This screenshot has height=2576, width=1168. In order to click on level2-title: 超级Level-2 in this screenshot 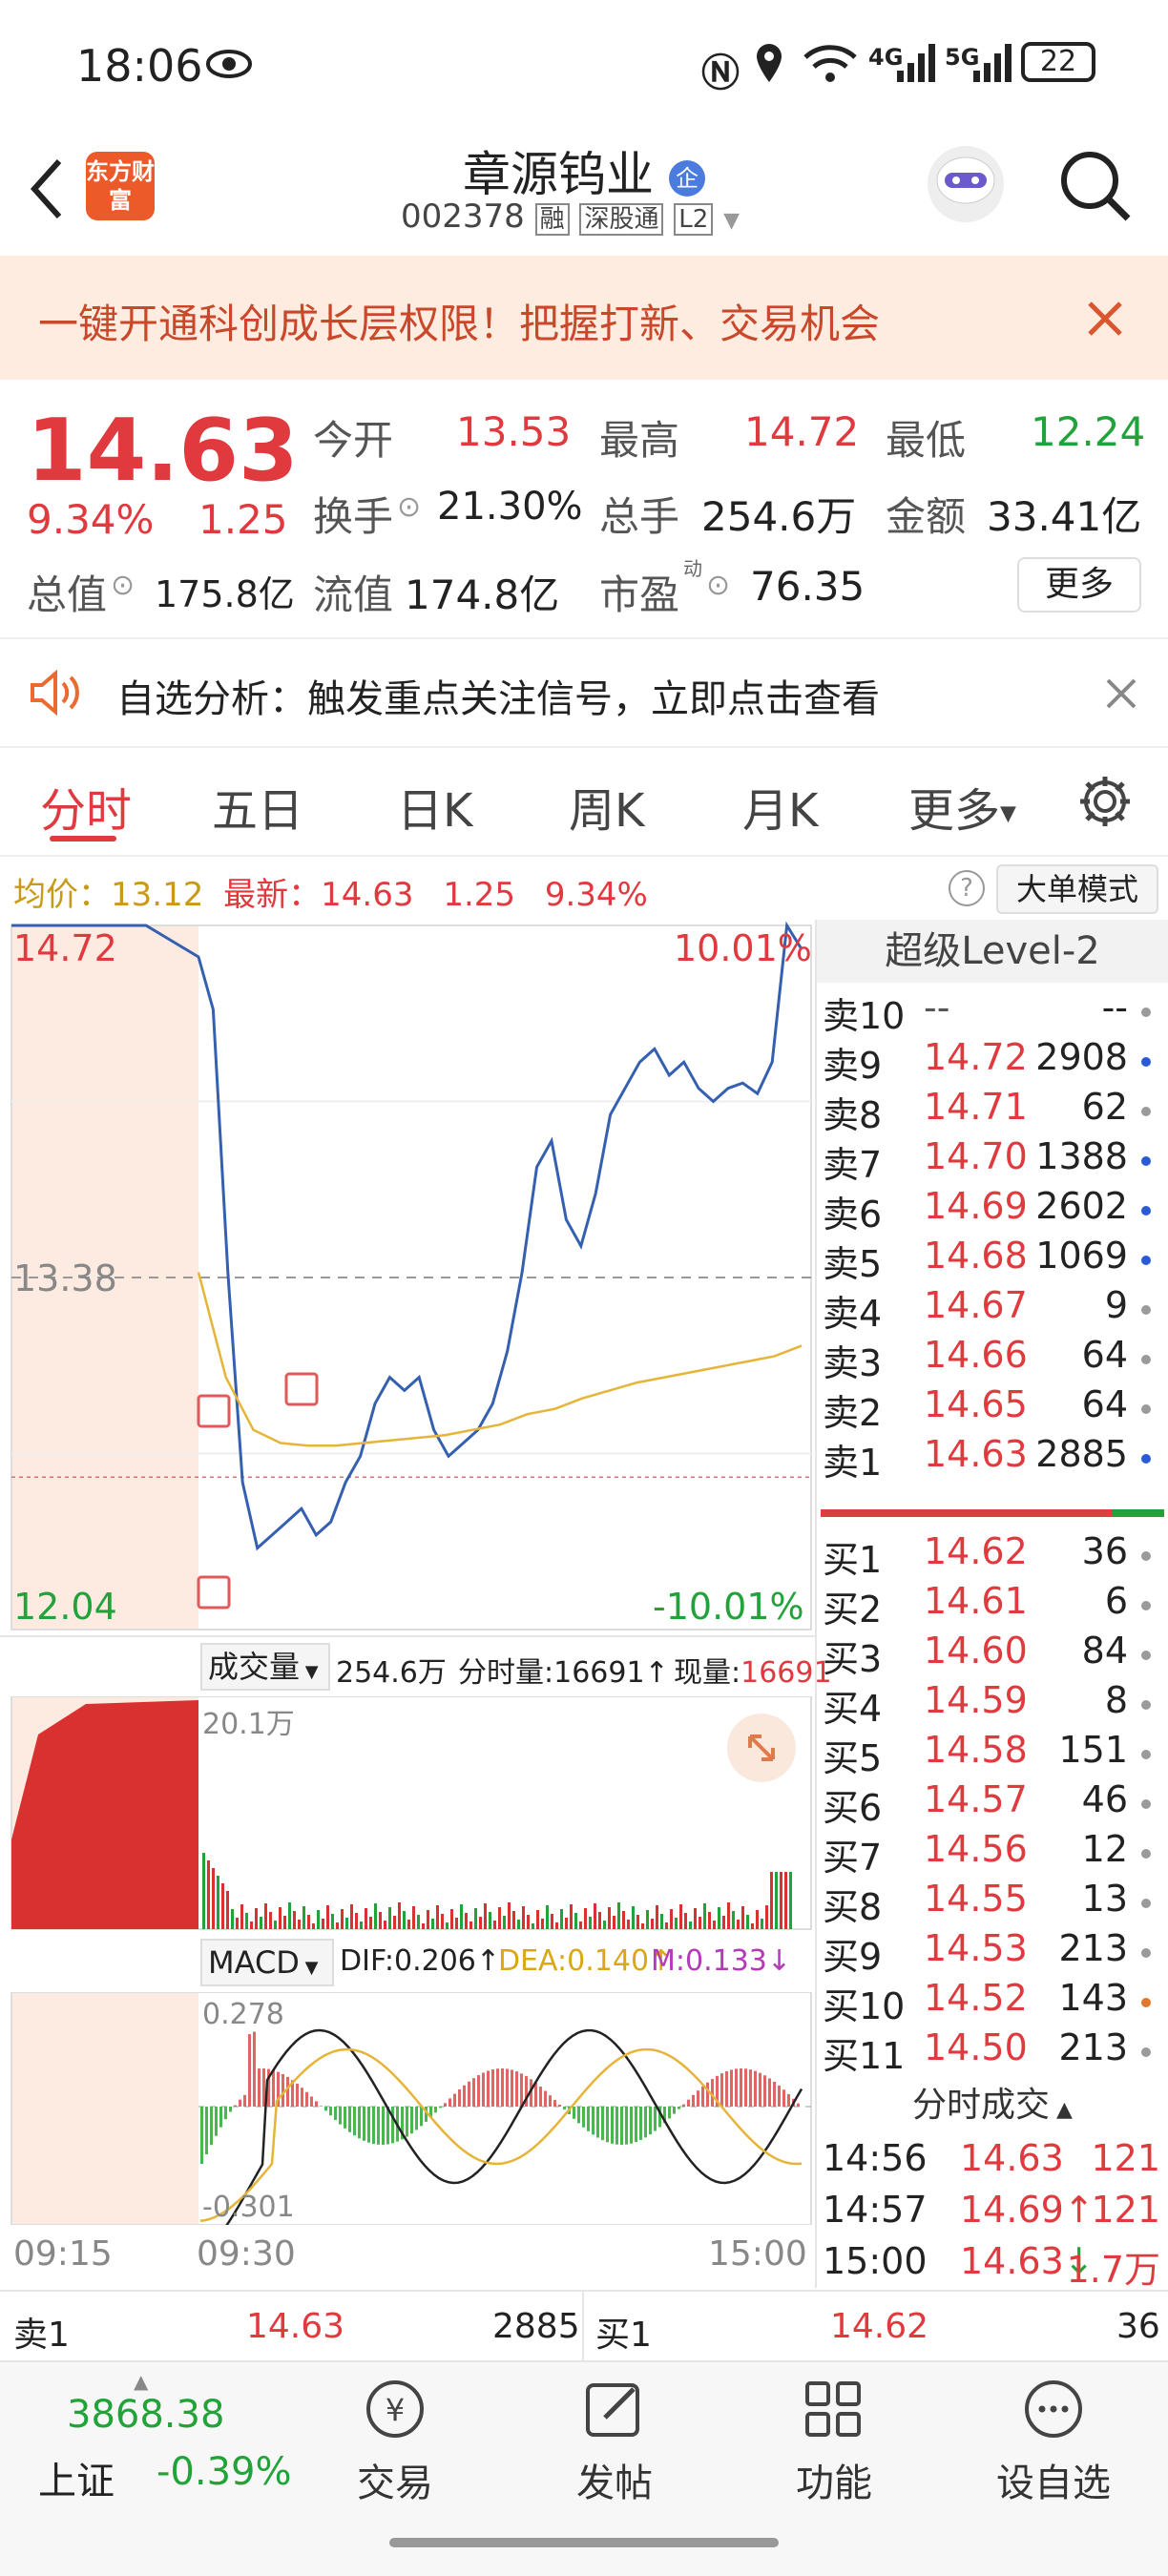, I will do `click(992, 951)`.